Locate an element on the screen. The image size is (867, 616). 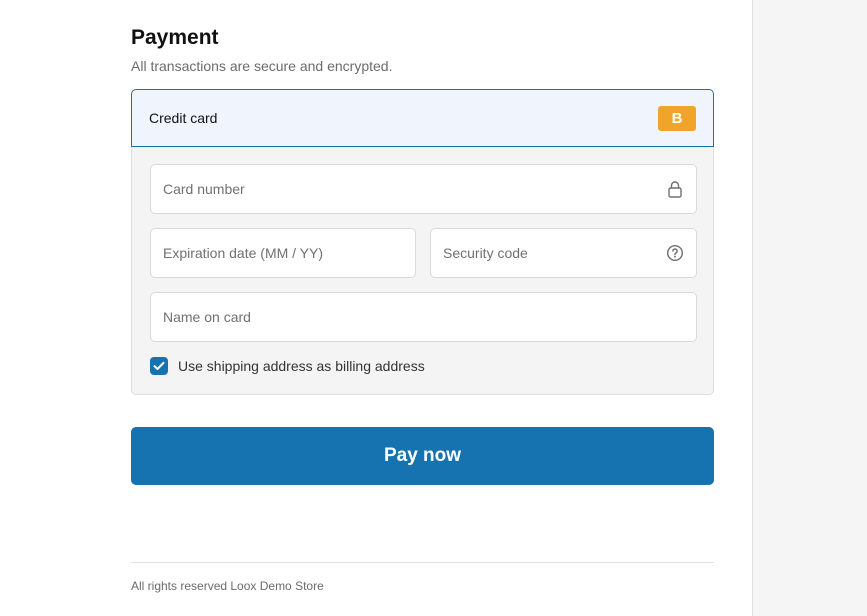
checkmark-icon is located at coordinates (159, 365).